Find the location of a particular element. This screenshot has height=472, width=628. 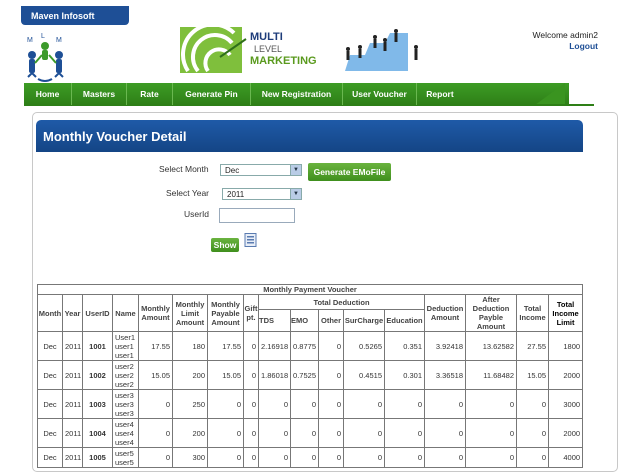

cell-surcharge: 0 is located at coordinates (364, 404).